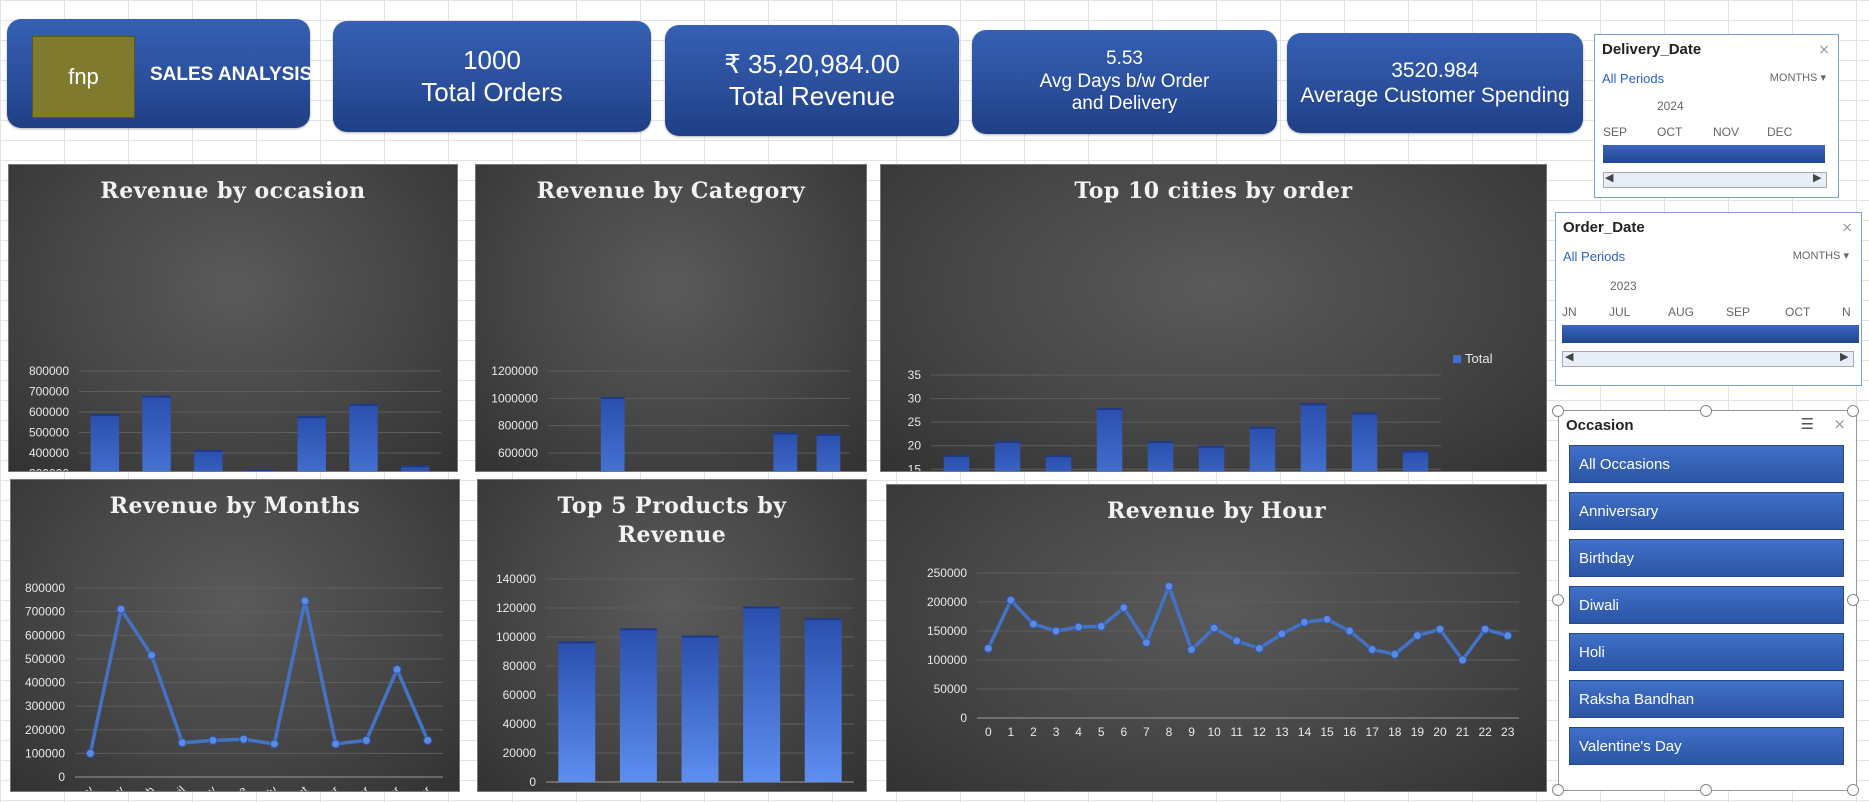 The width and height of the screenshot is (1869, 802). I want to click on x-tick-label: April, so click(175, 787).